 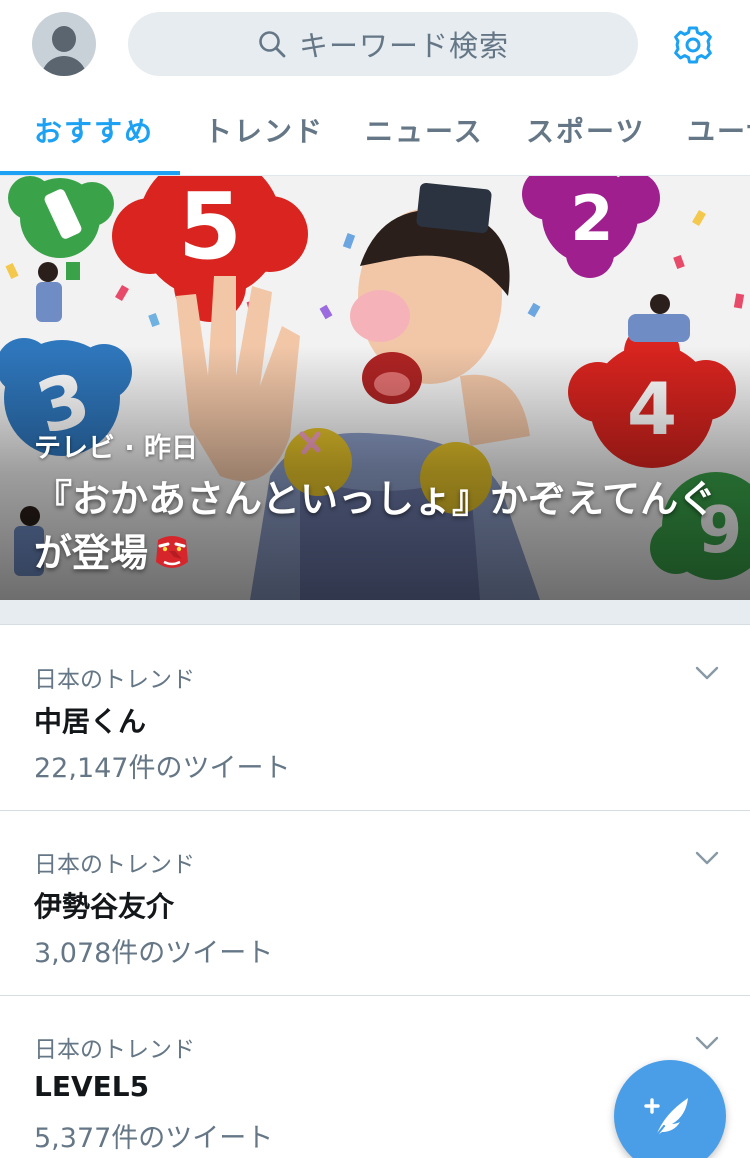 What do you see at coordinates (64, 66) in the screenshot?
I see `avatar-body` at bounding box center [64, 66].